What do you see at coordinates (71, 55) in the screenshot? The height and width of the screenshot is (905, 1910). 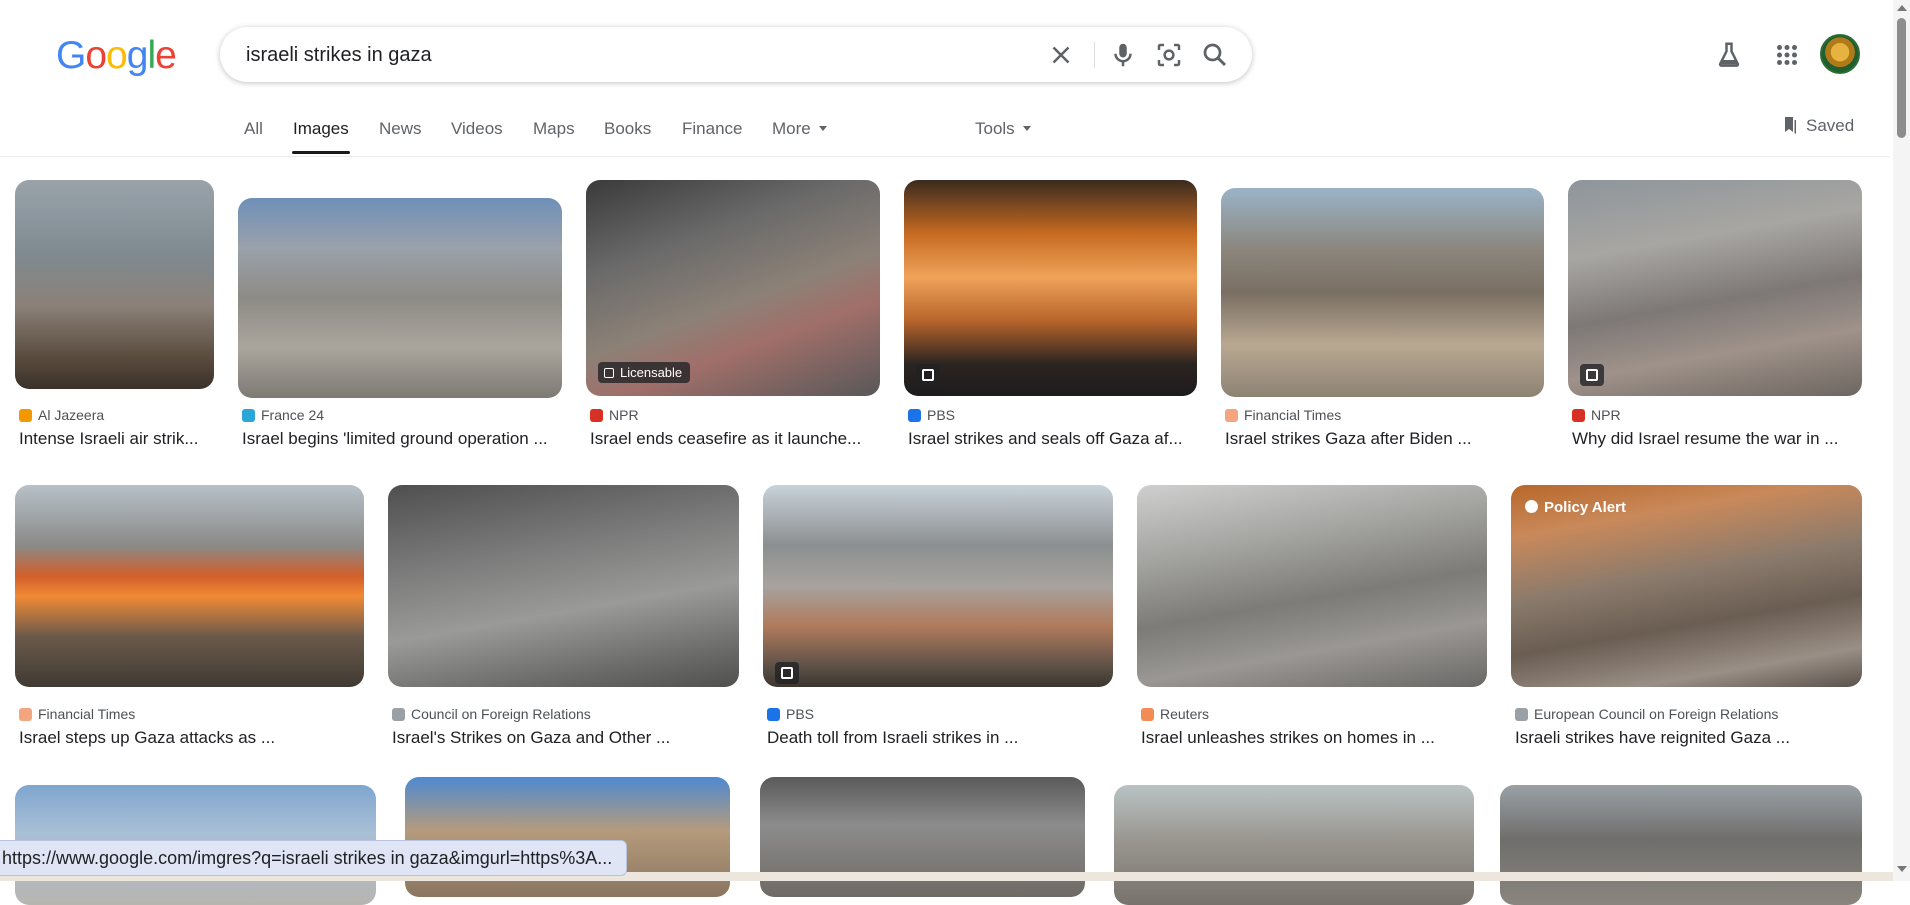 I see `logo-letter: G` at bounding box center [71, 55].